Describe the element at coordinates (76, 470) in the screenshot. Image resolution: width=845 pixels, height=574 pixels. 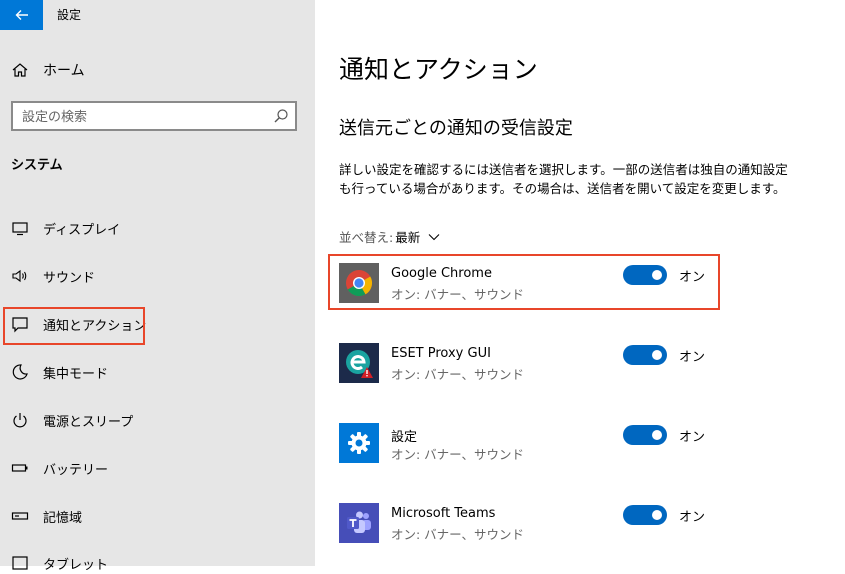
I see `sidebar-item-label: バッテリー` at that location.